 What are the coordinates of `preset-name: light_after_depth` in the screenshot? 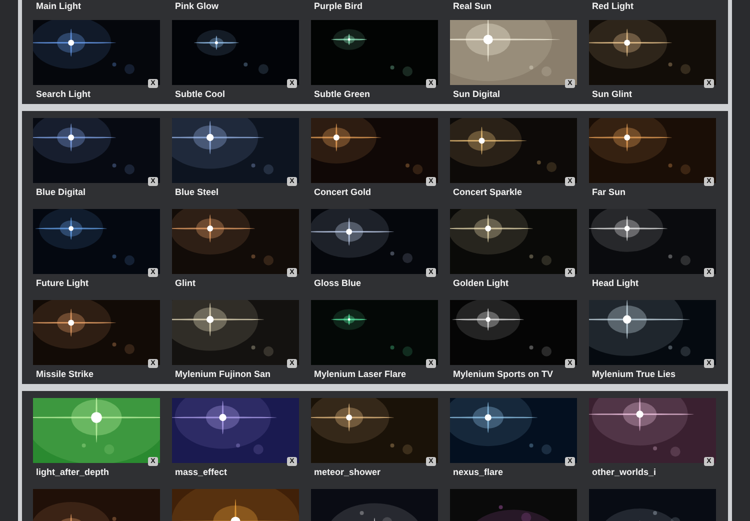 It's located at (72, 472).